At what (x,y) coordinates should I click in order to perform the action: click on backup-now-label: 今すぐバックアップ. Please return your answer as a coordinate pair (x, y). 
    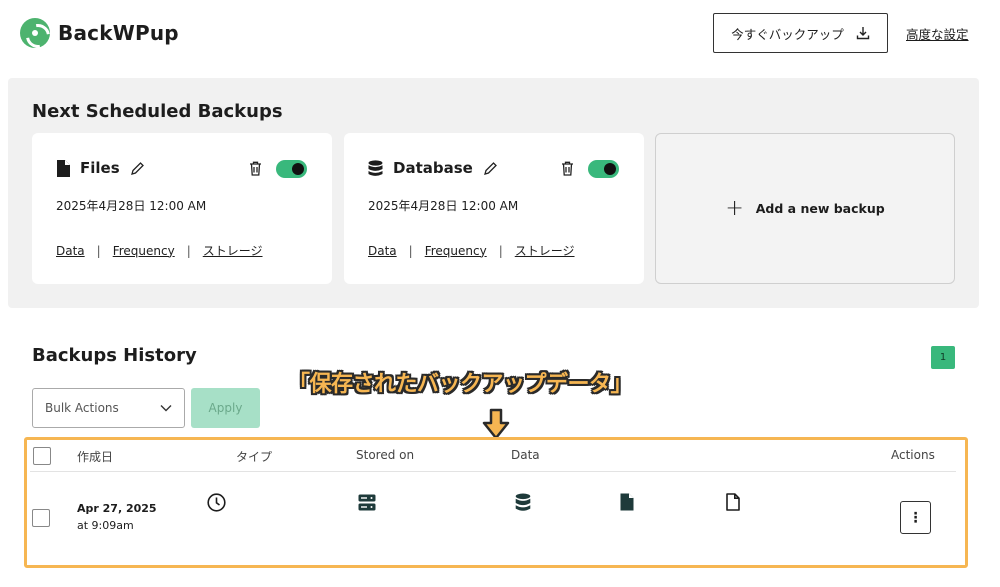
    Looking at the image, I should click on (787, 34).